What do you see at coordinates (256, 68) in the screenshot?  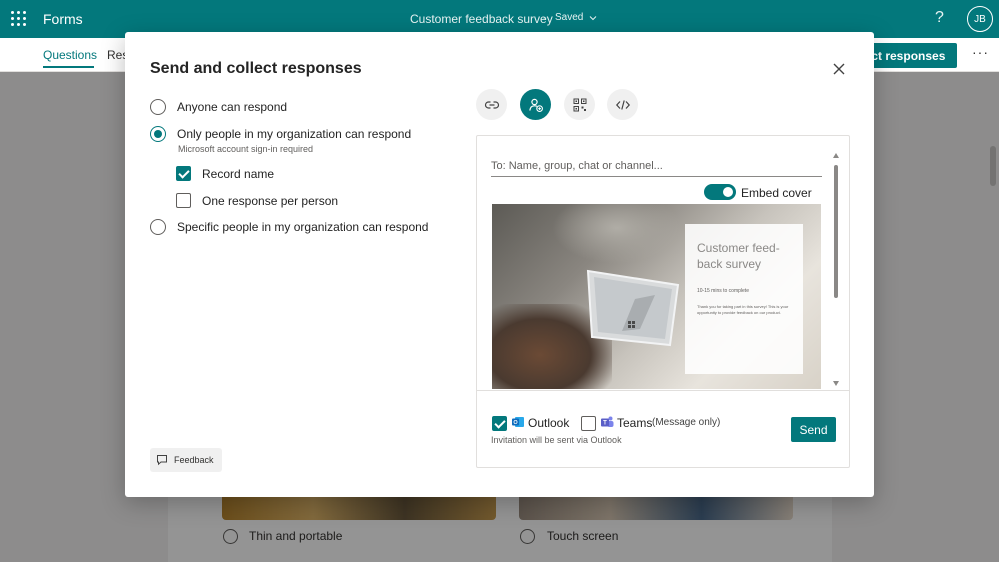 I see `dialog-title: Send and collect responses` at bounding box center [256, 68].